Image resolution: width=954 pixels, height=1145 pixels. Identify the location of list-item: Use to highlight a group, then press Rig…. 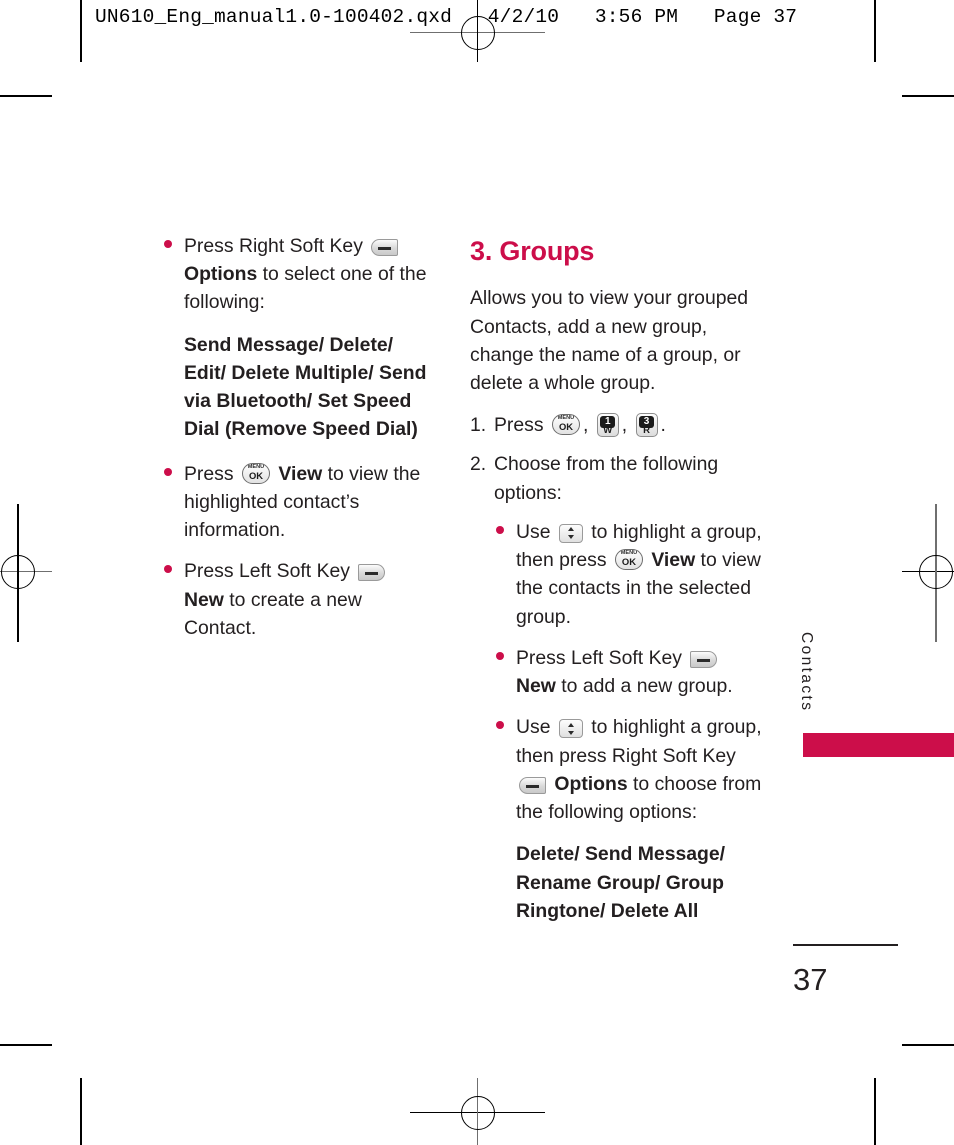
(632, 819).